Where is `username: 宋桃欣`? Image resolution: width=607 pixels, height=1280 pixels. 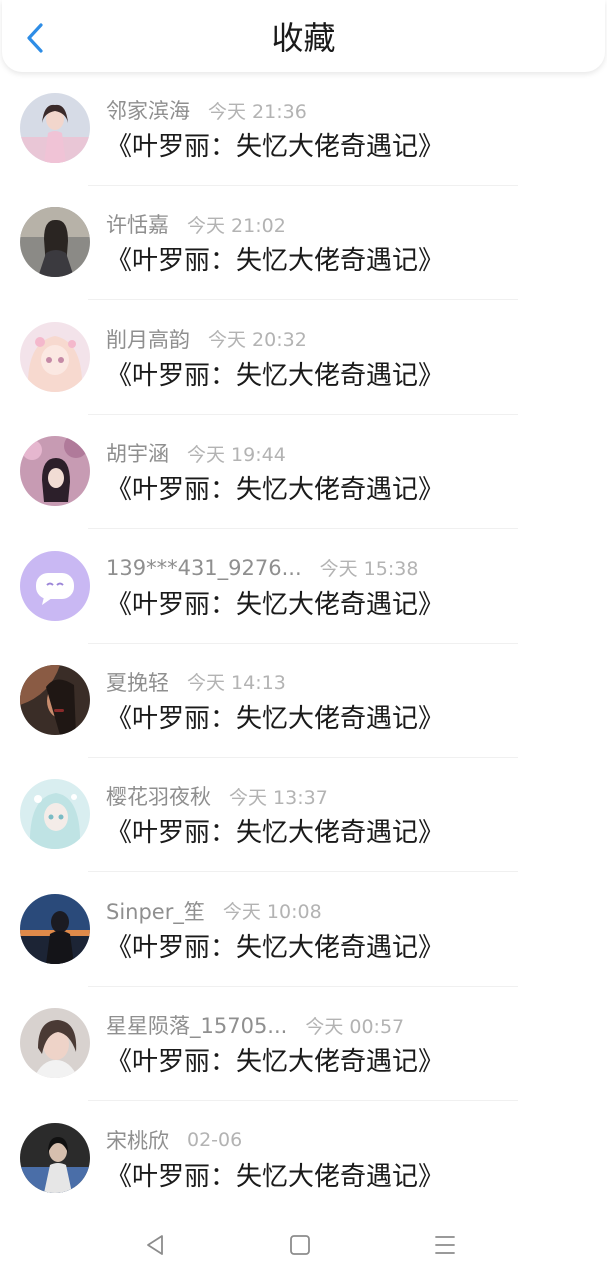
username: 宋桃欣 is located at coordinates (137, 1140).